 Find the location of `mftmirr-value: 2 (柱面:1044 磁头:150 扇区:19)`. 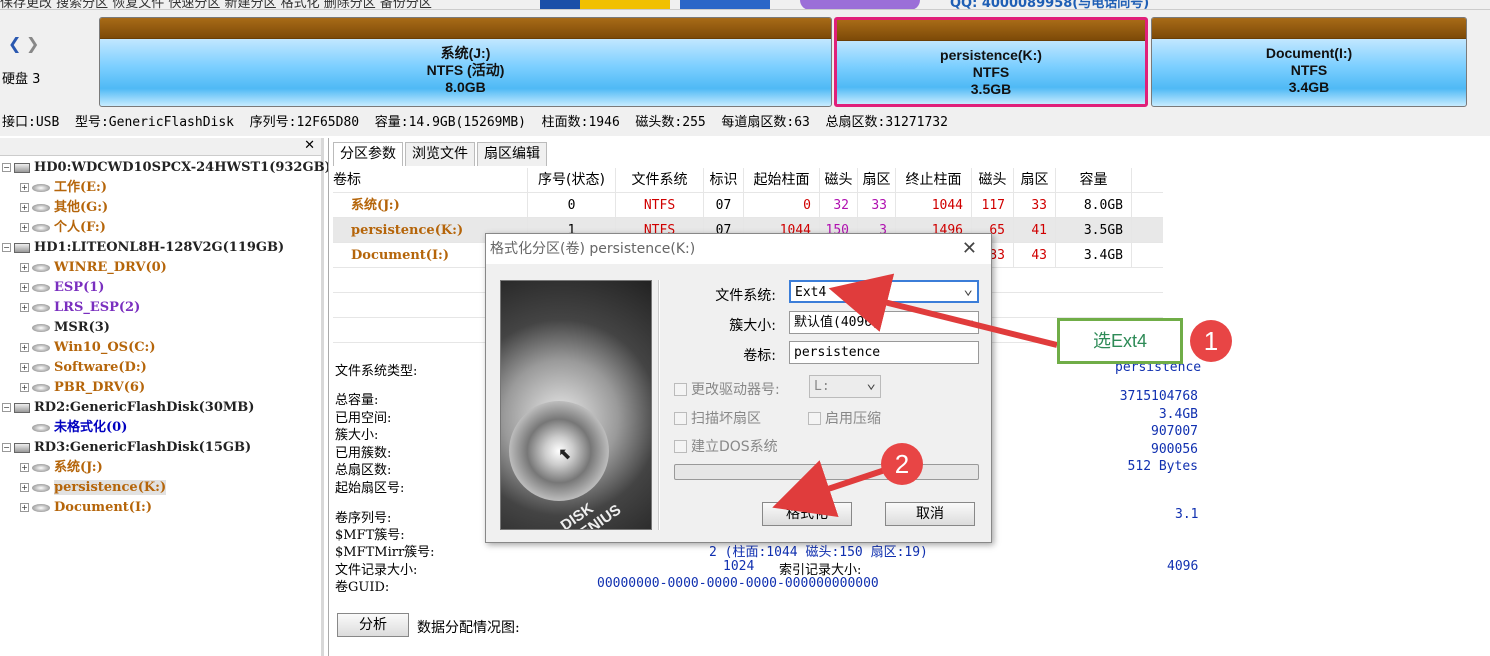

mftmirr-value: 2 (柱面:1044 磁头:150 扇区:19) is located at coordinates (818, 552).